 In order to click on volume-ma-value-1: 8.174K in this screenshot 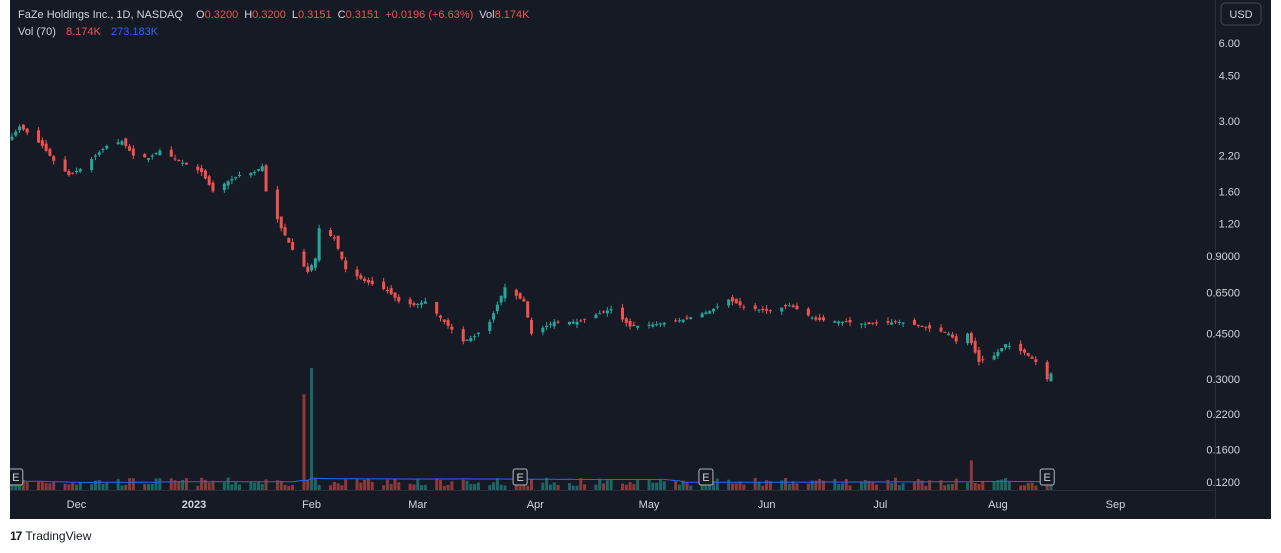, I will do `click(84, 32)`.